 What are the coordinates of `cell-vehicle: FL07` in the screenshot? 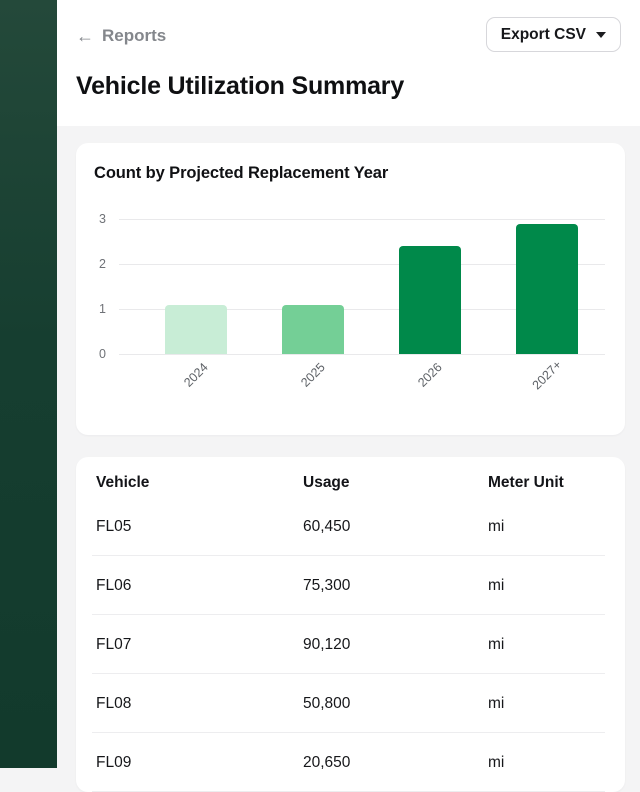 It's located at (114, 644).